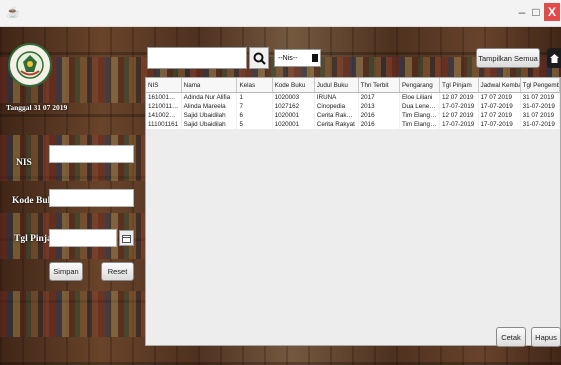 The height and width of the screenshot is (365, 561). I want to click on maximize-button: □, so click(536, 12).